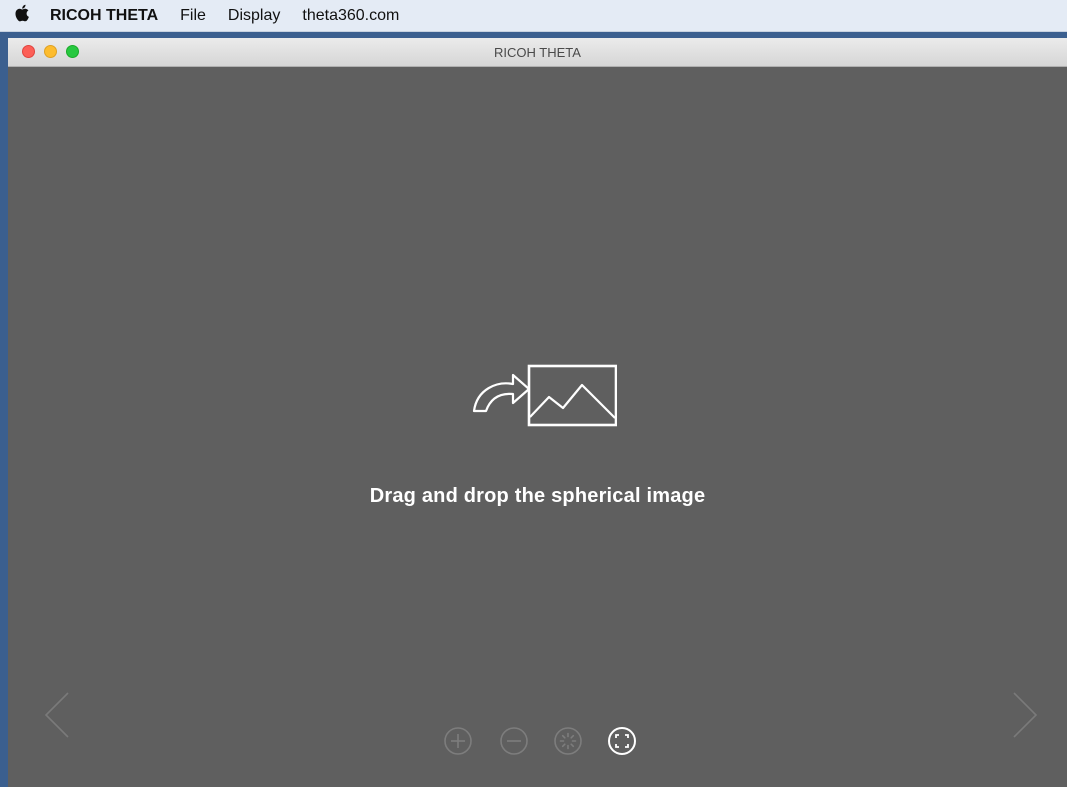 The image size is (1067, 787). Describe the element at coordinates (350, 16) in the screenshot. I see `menu-theta360-link: theta360.com` at that location.